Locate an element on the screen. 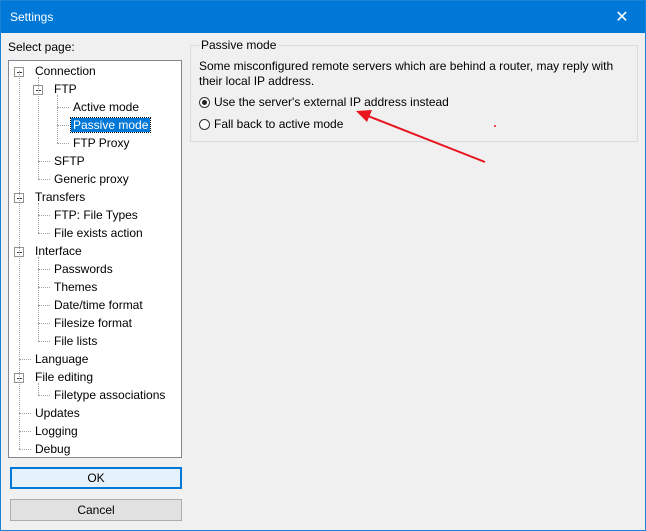 This screenshot has width=646, height=531. tree-item: Updates is located at coordinates (57, 413).